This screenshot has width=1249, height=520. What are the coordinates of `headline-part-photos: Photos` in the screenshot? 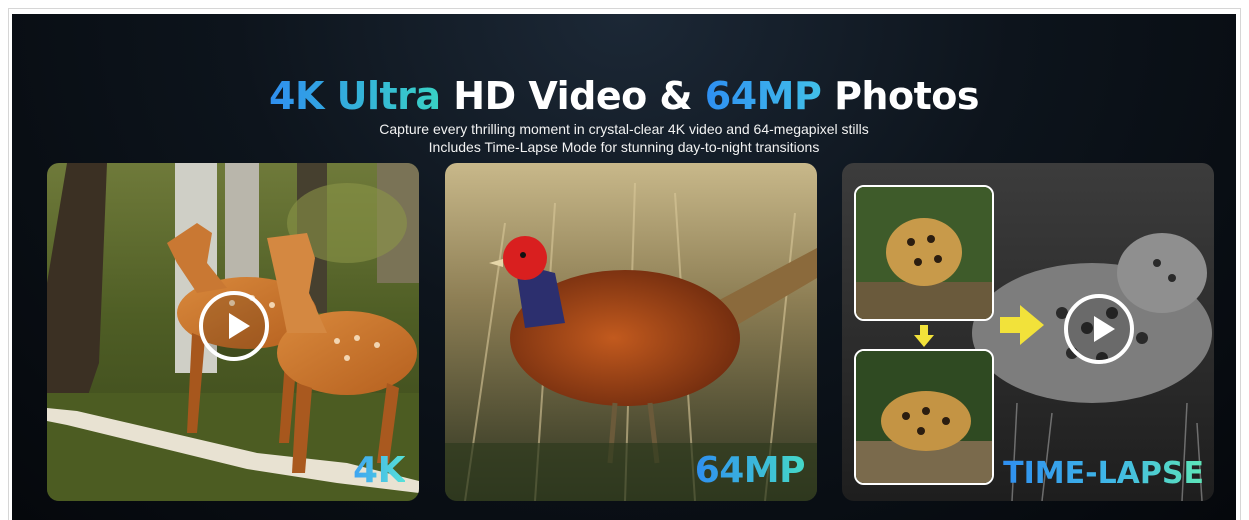 It's located at (900, 96).